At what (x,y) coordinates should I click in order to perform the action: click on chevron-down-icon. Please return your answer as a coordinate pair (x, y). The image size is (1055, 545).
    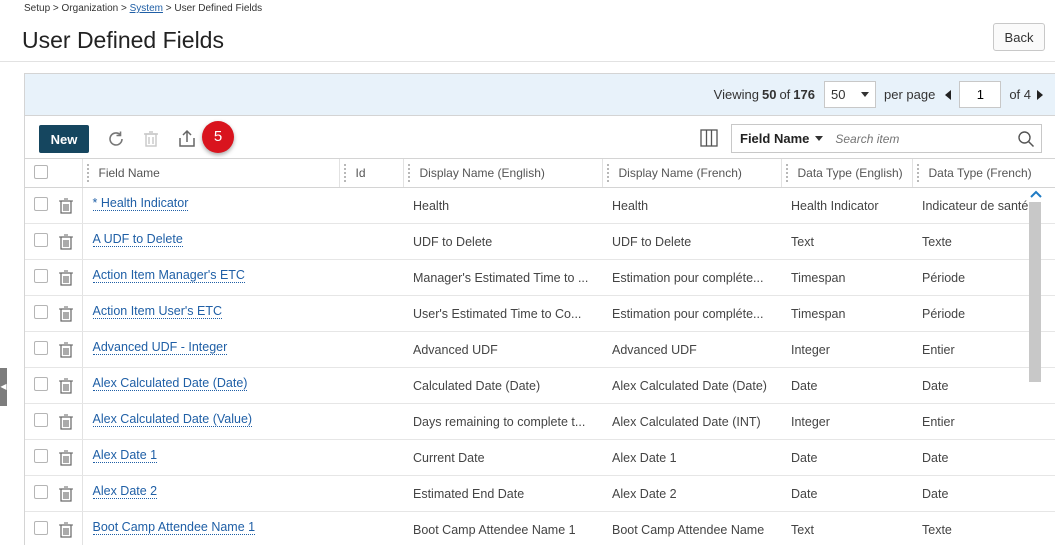
    Looking at the image, I should click on (864, 94).